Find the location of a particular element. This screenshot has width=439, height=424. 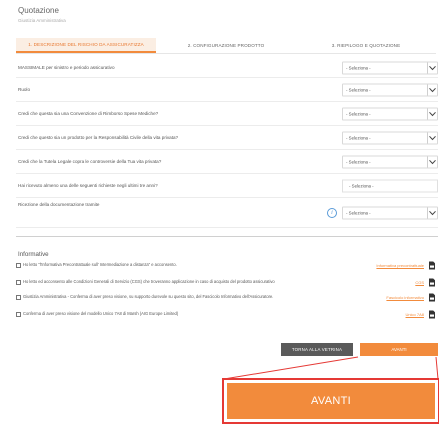

section-divider is located at coordinates (227, 236).